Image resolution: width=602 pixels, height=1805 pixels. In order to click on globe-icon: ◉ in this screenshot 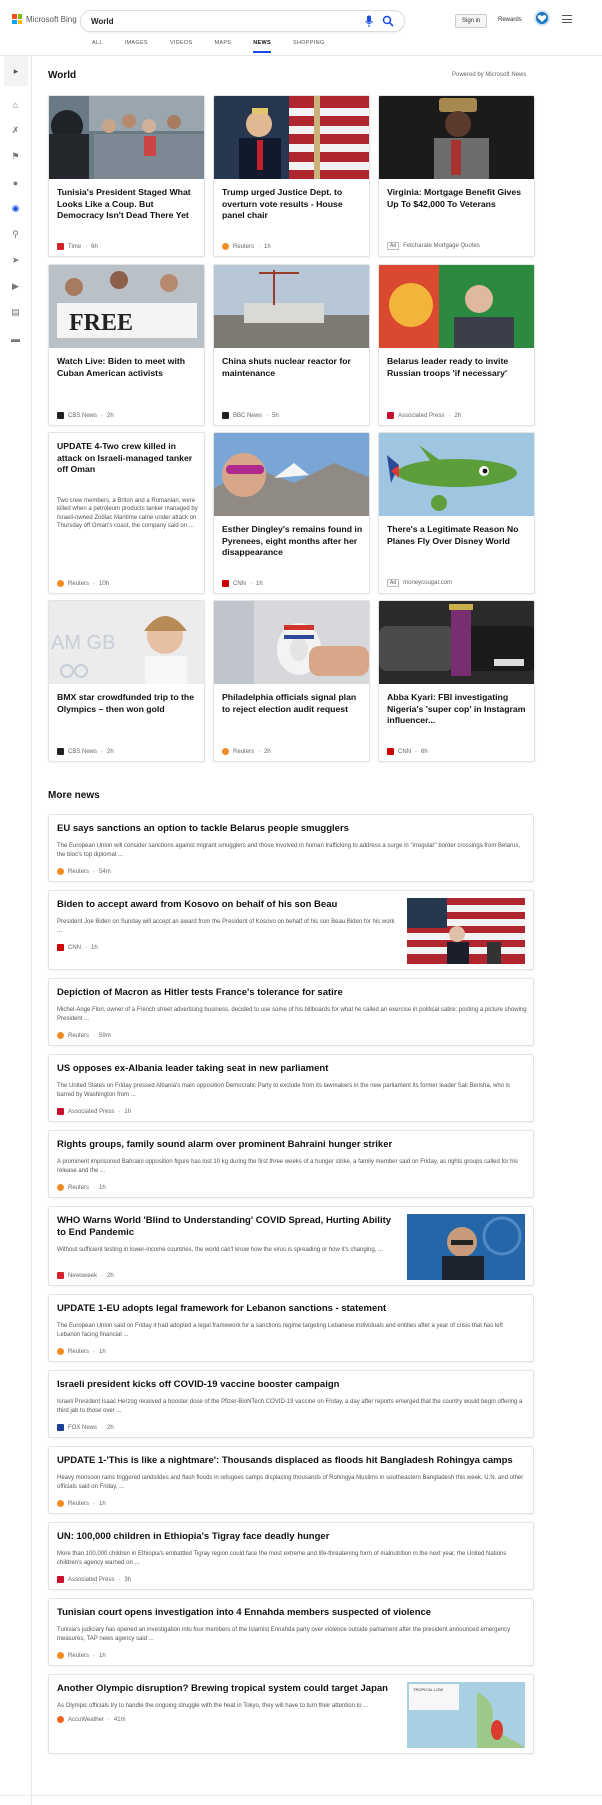, I will do `click(15, 208)`.